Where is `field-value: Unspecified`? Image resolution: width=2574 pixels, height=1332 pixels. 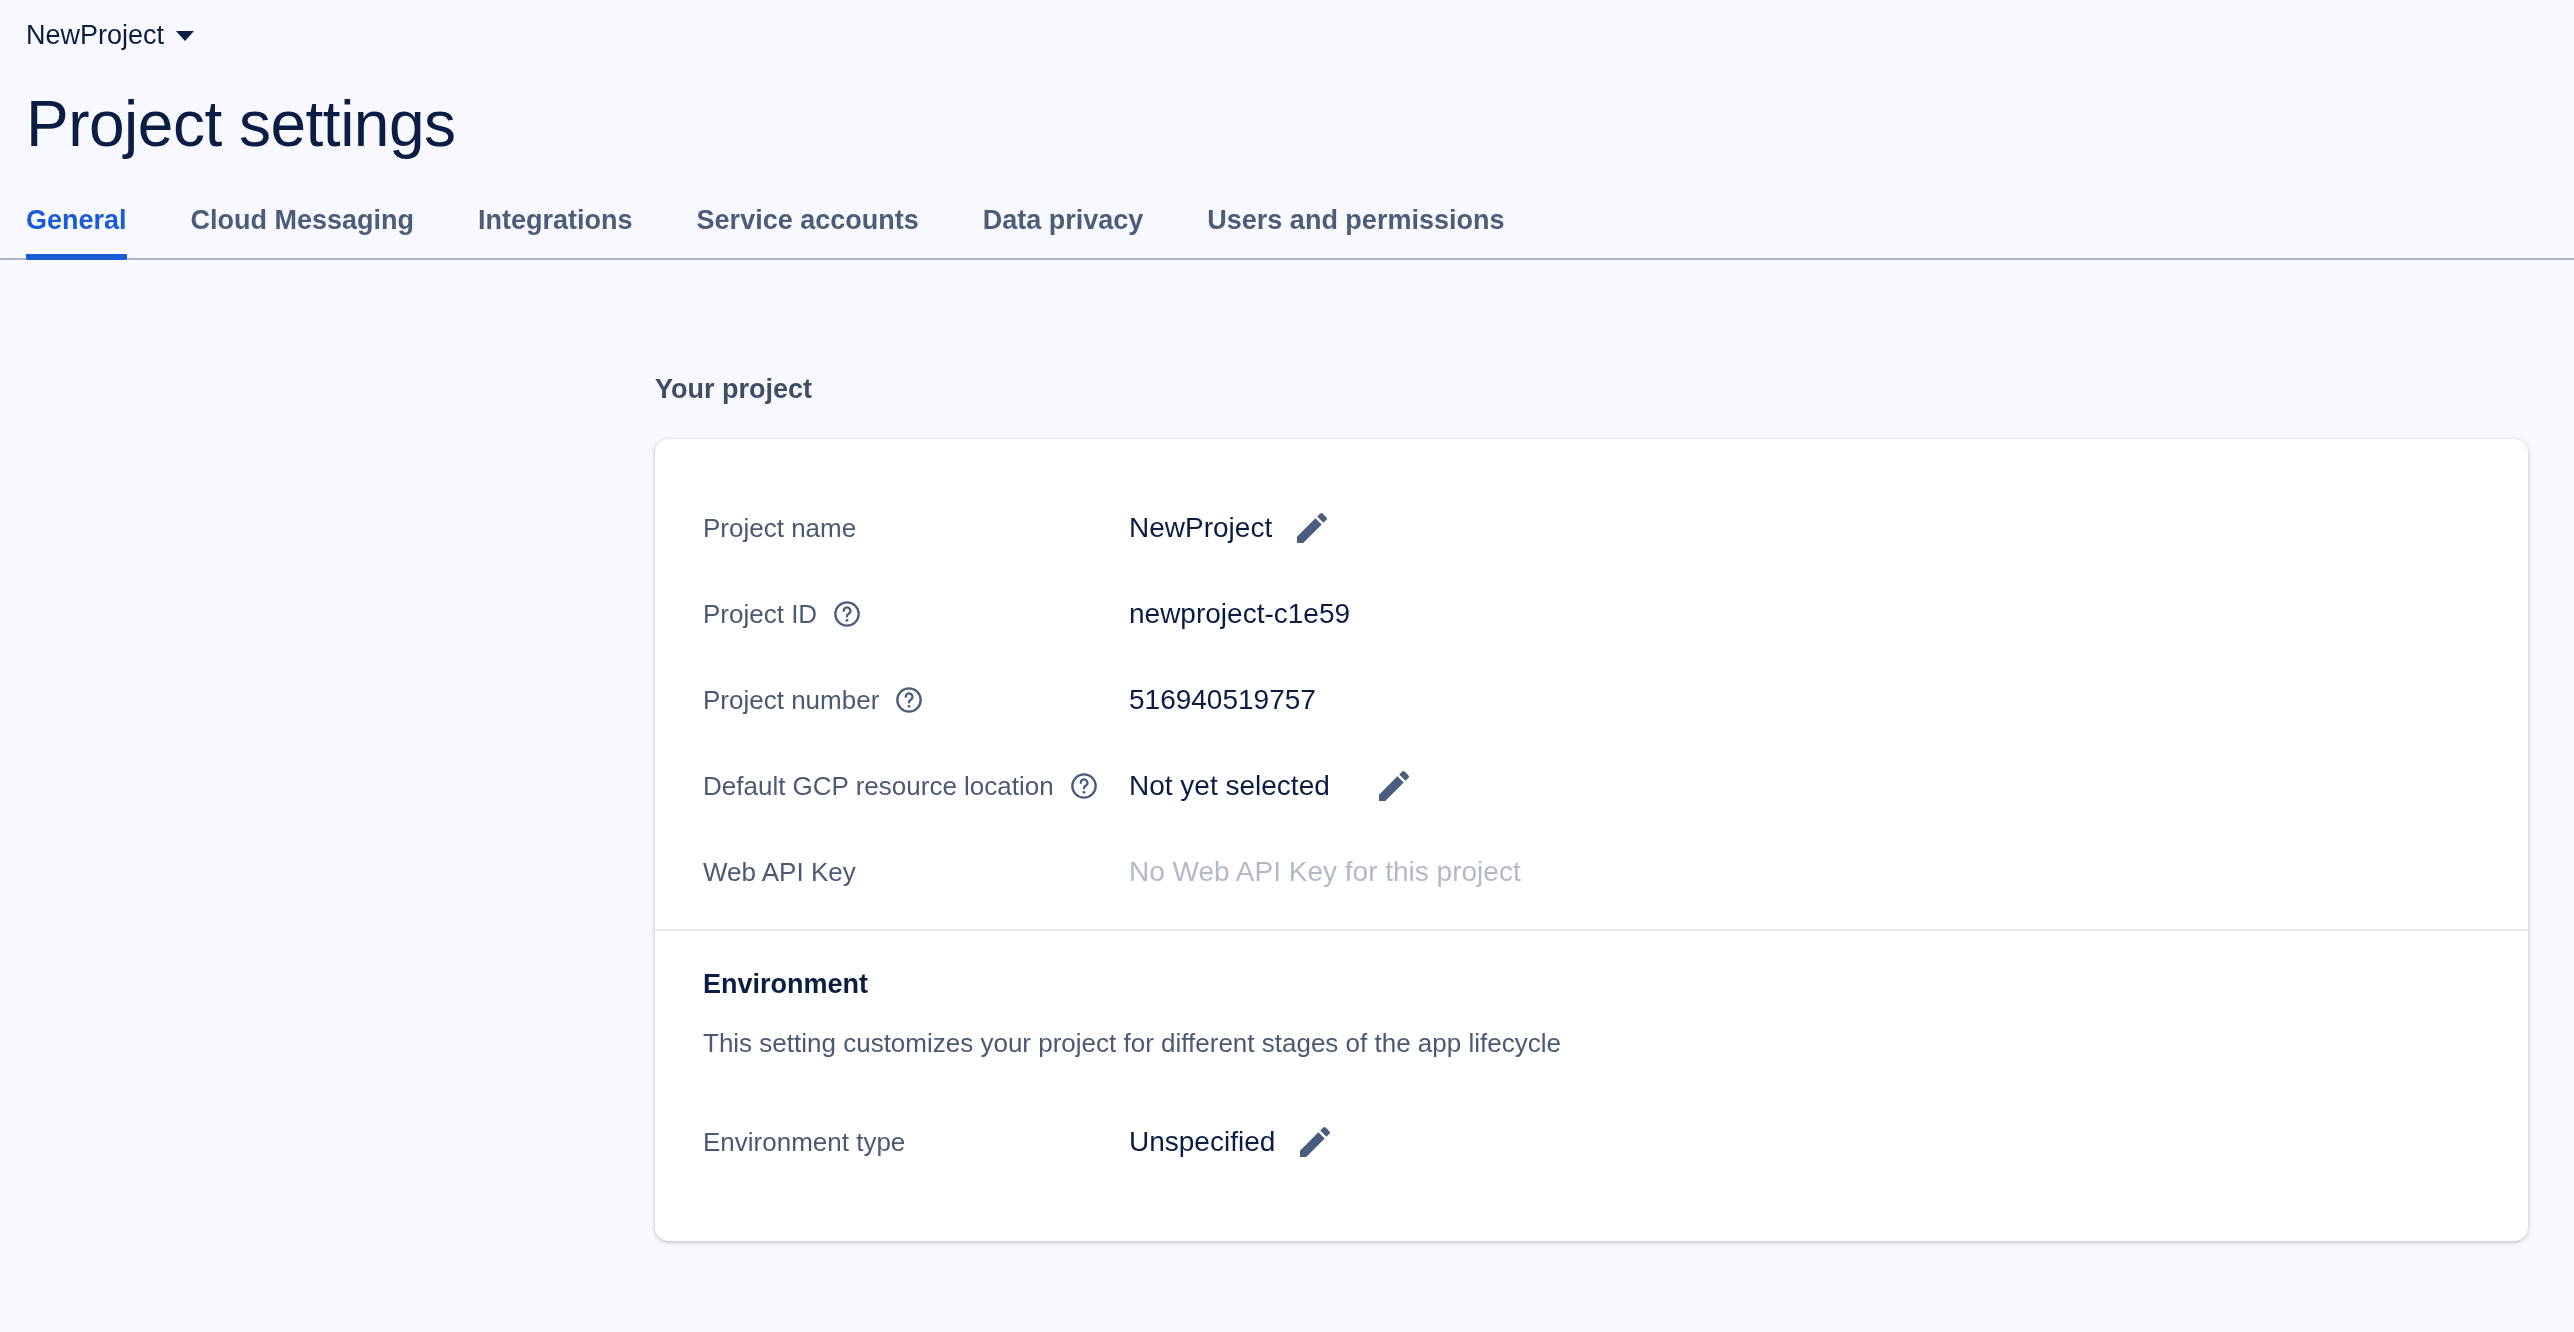 field-value: Unspecified is located at coordinates (1202, 1142).